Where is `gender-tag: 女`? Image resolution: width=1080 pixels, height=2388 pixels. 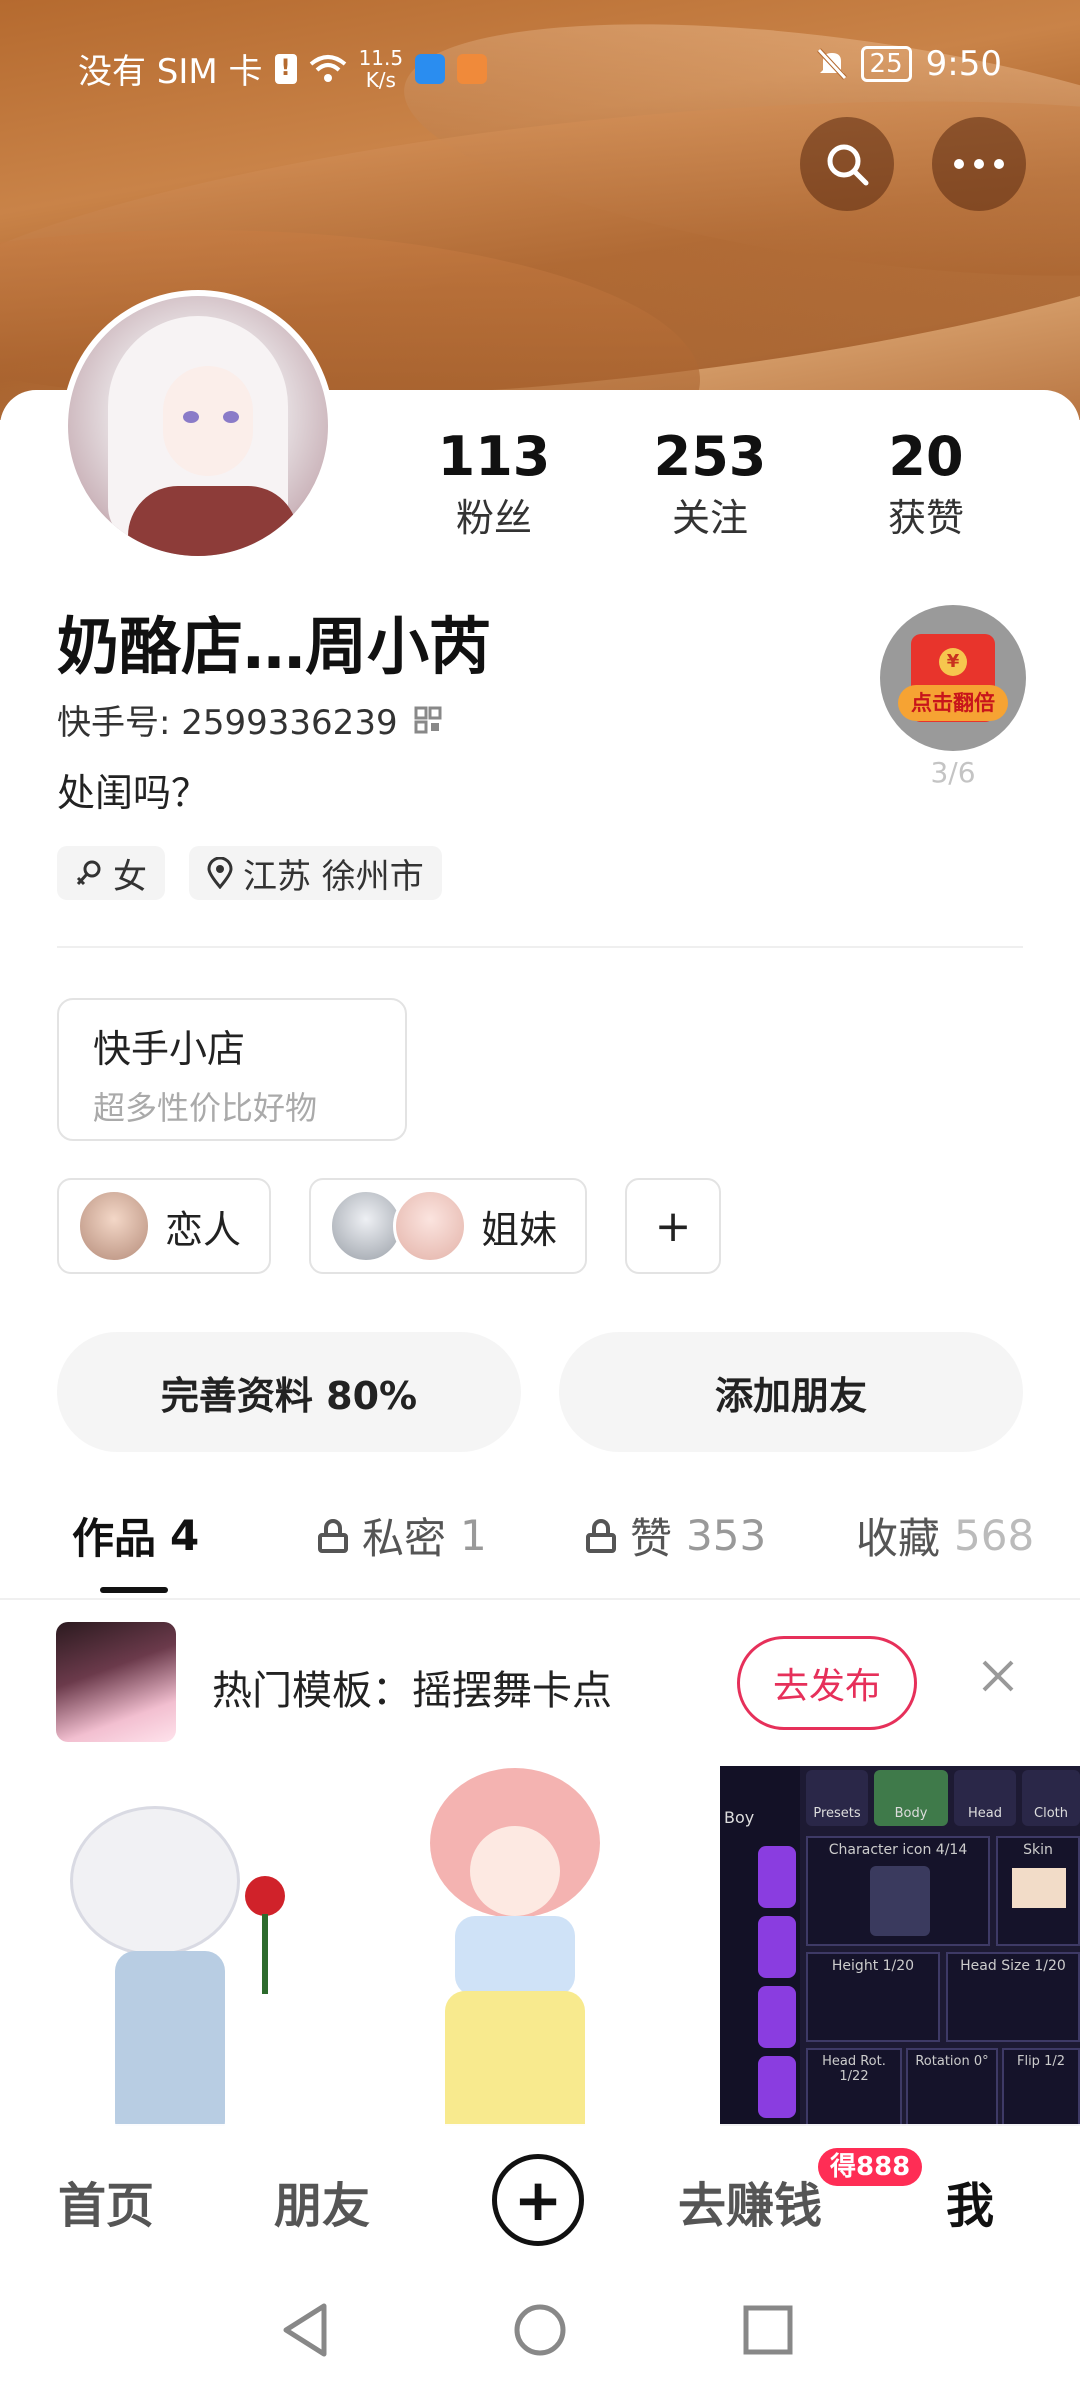
gender-tag: 女 is located at coordinates (111, 873).